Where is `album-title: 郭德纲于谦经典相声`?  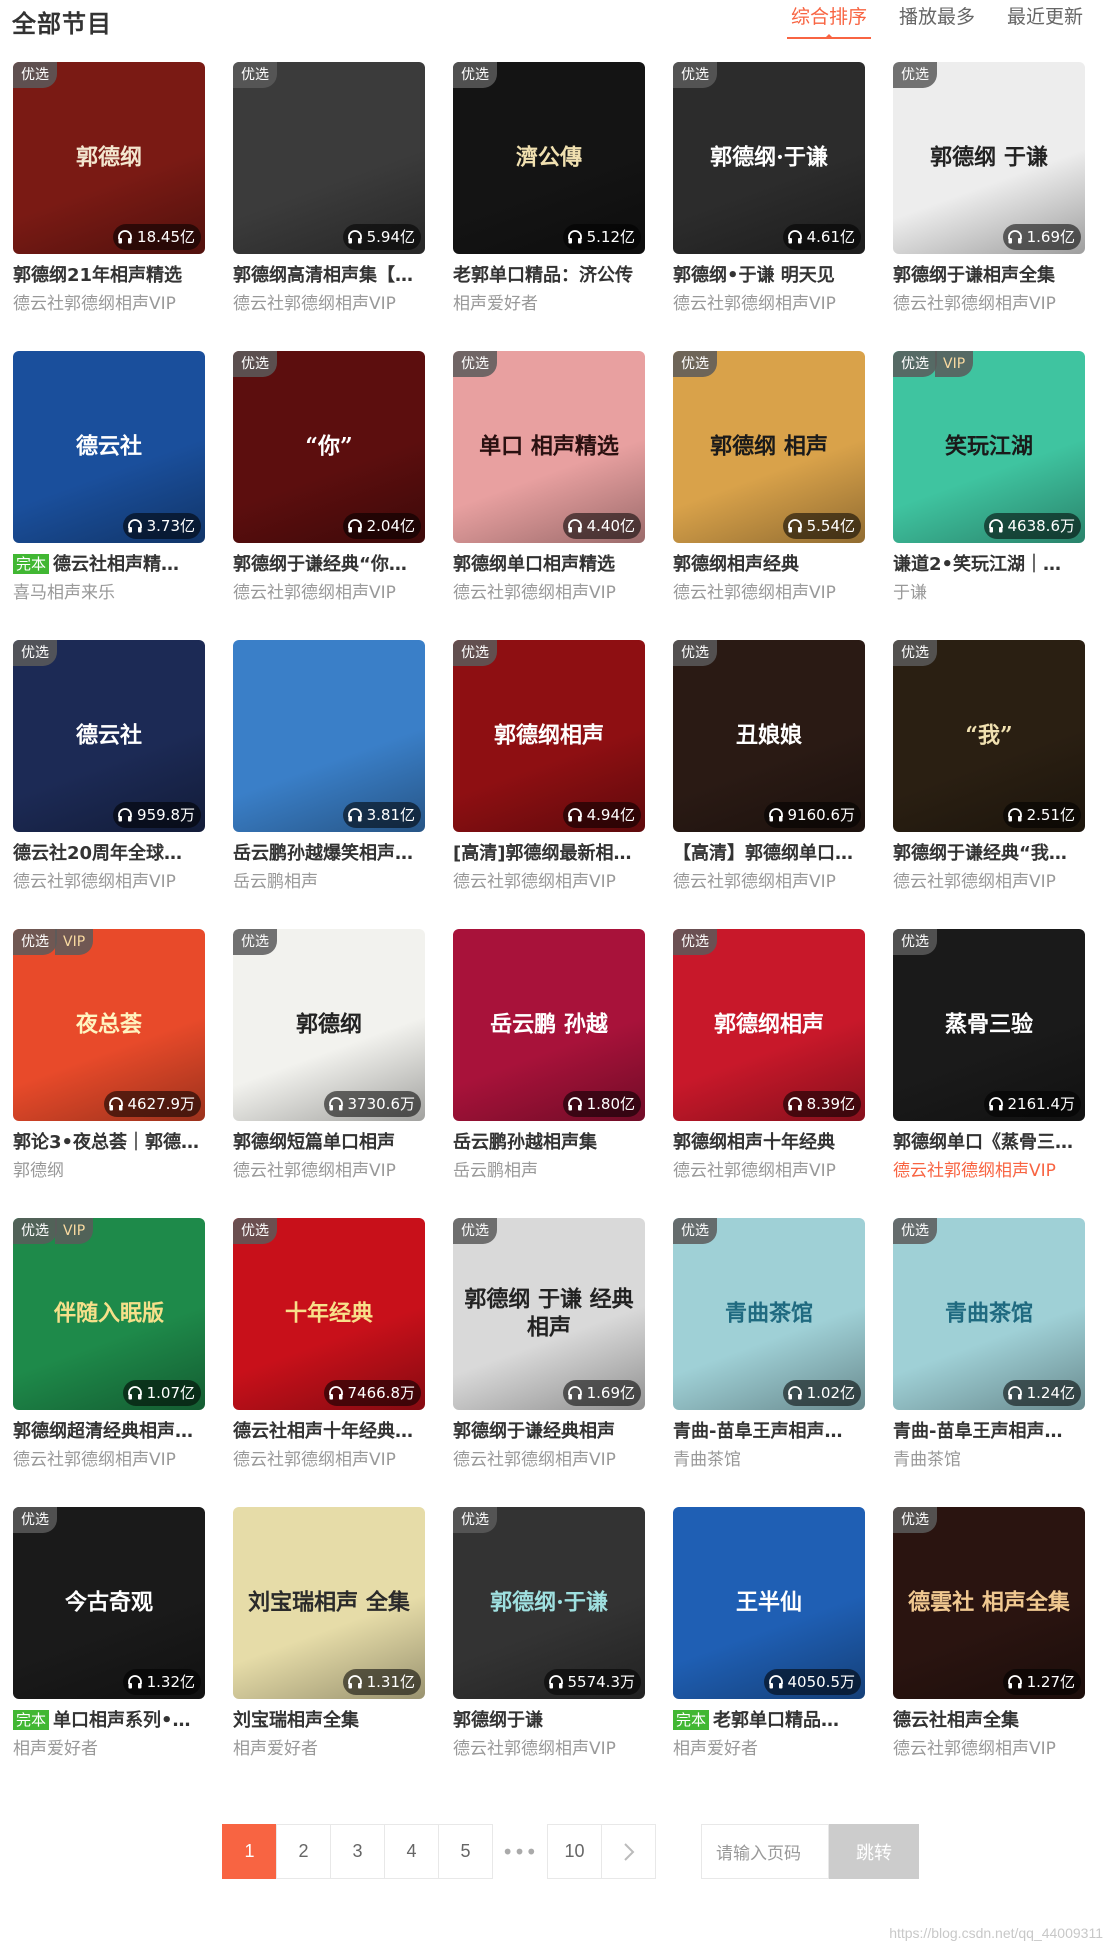 album-title: 郭德纲于谦经典相声 is located at coordinates (549, 1432).